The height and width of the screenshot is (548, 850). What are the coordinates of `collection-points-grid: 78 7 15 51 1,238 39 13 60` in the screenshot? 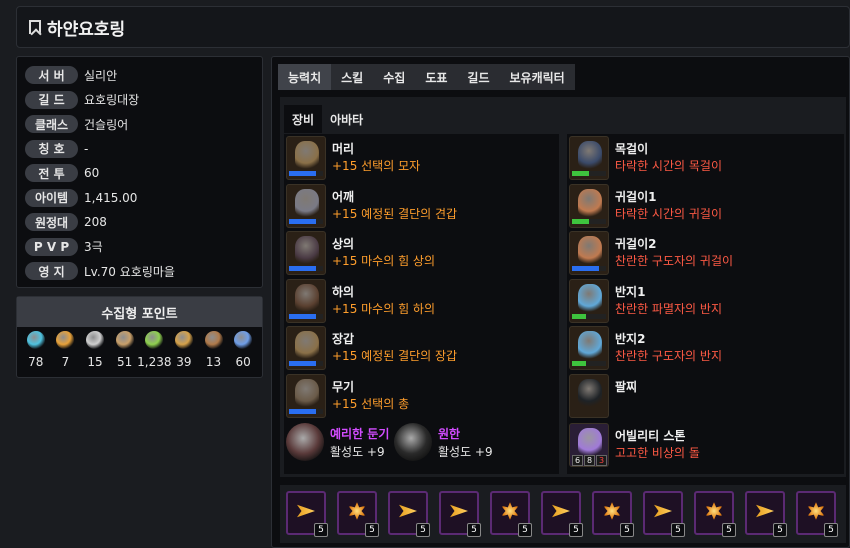 It's located at (139, 348).